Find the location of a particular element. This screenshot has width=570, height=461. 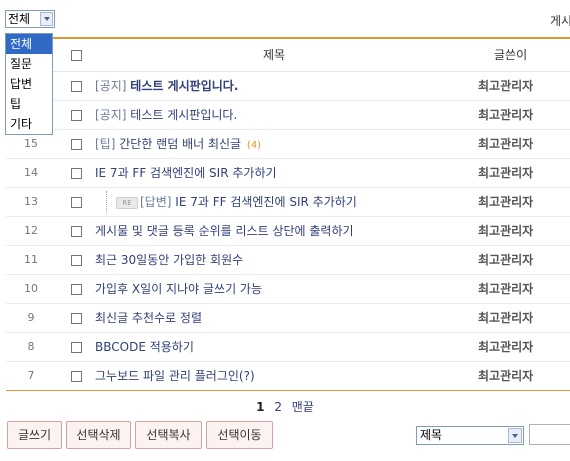

post-title: 간단한 랜덤 배너 최신글 is located at coordinates (180, 144).